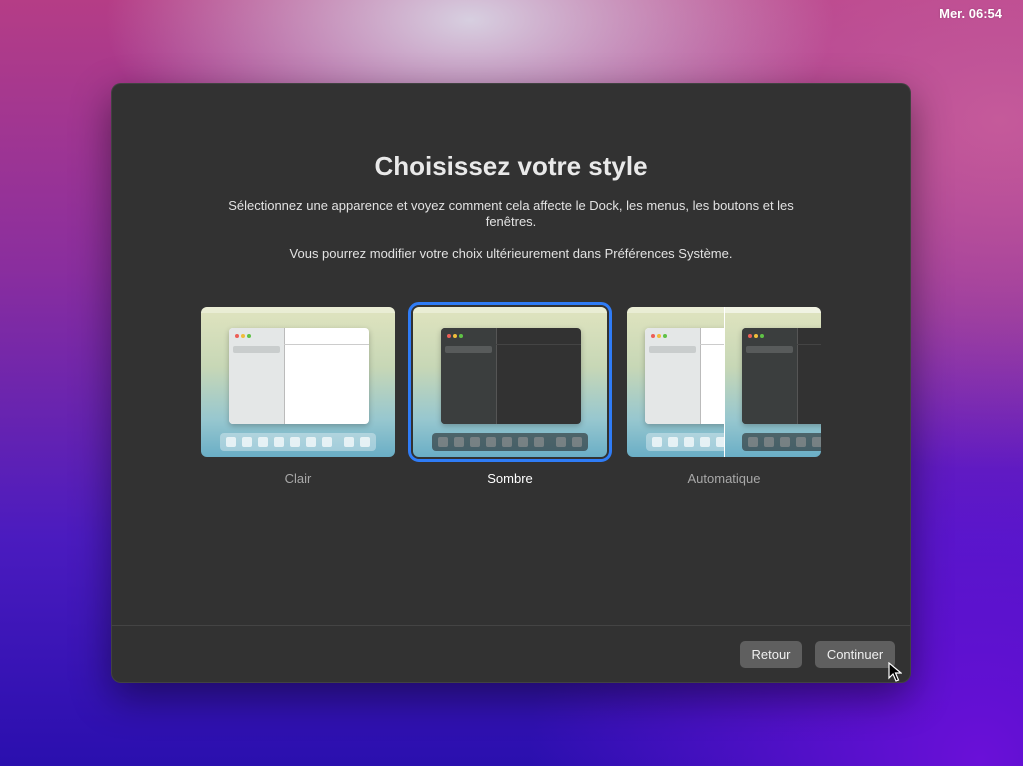 The image size is (1023, 766). I want to click on appearance-option-auto: Automatique, so click(724, 396).